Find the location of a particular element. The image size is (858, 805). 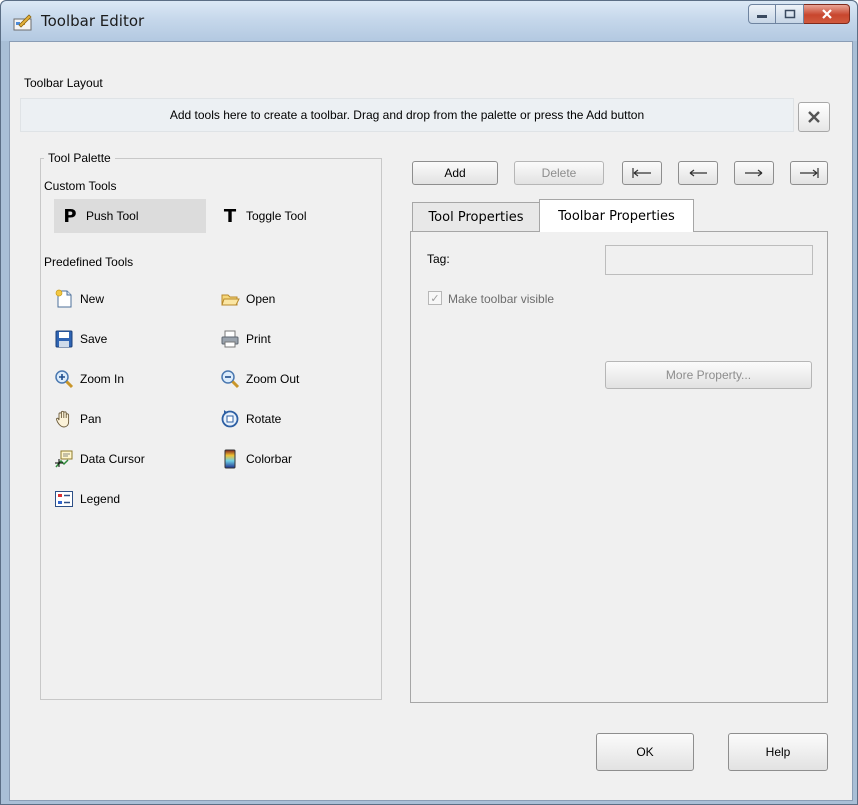

move-right-icon is located at coordinates (754, 173).